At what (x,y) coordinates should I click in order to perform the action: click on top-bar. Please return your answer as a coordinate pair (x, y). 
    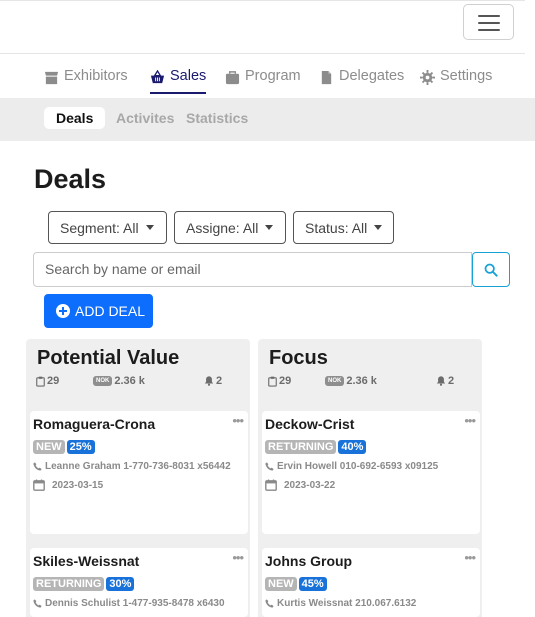
    Looking at the image, I should click on (262, 27).